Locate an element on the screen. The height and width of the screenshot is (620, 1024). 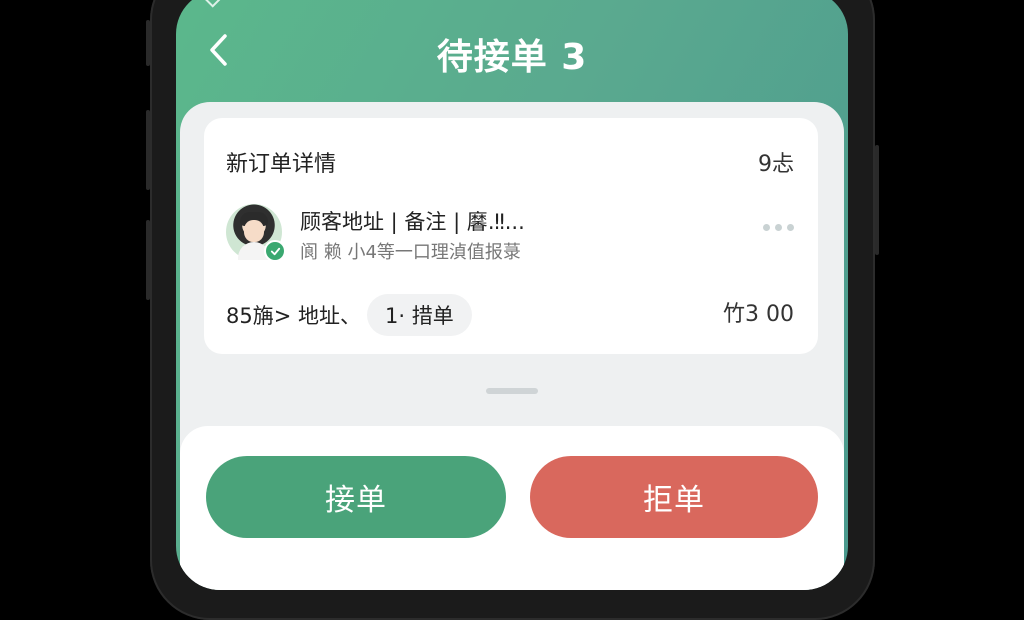
order-price: 竹3 00 is located at coordinates (758, 314).